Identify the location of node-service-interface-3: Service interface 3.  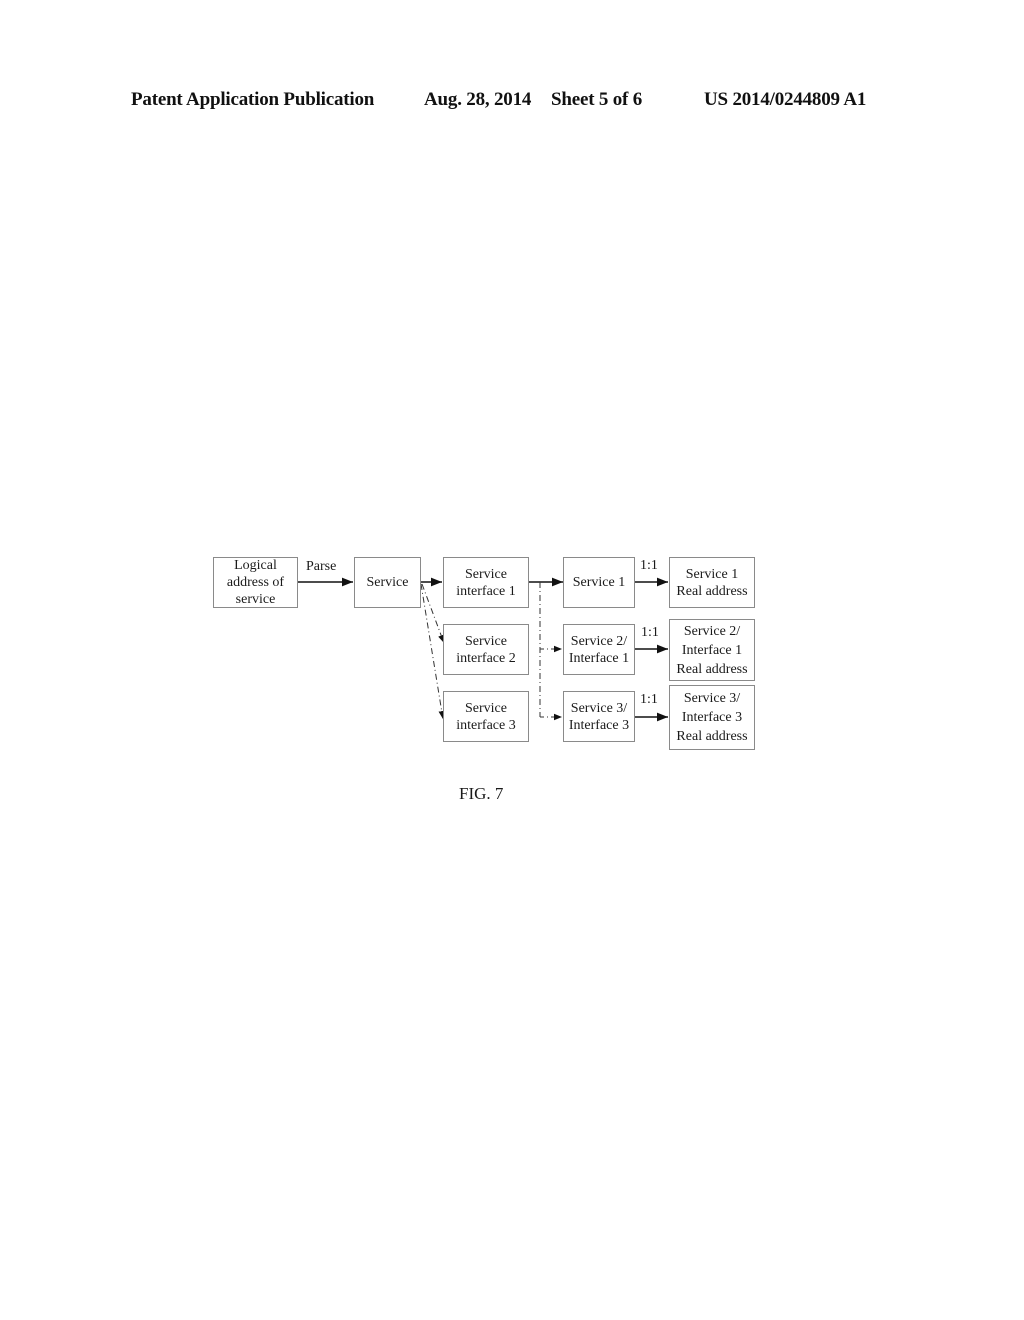
(486, 716).